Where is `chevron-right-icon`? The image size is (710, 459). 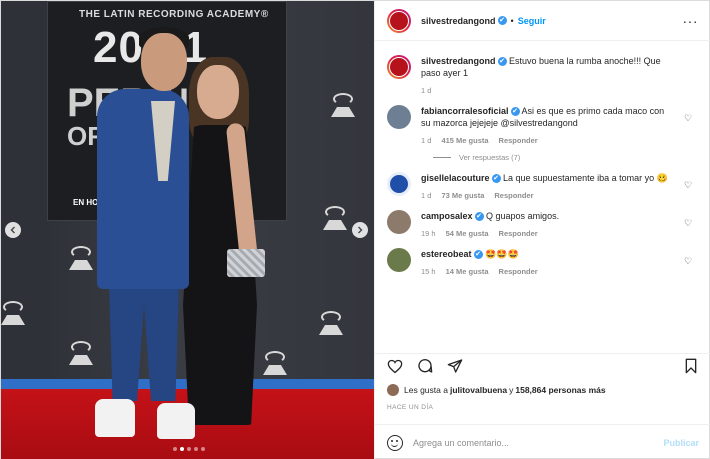
chevron-right-icon is located at coordinates (360, 230).